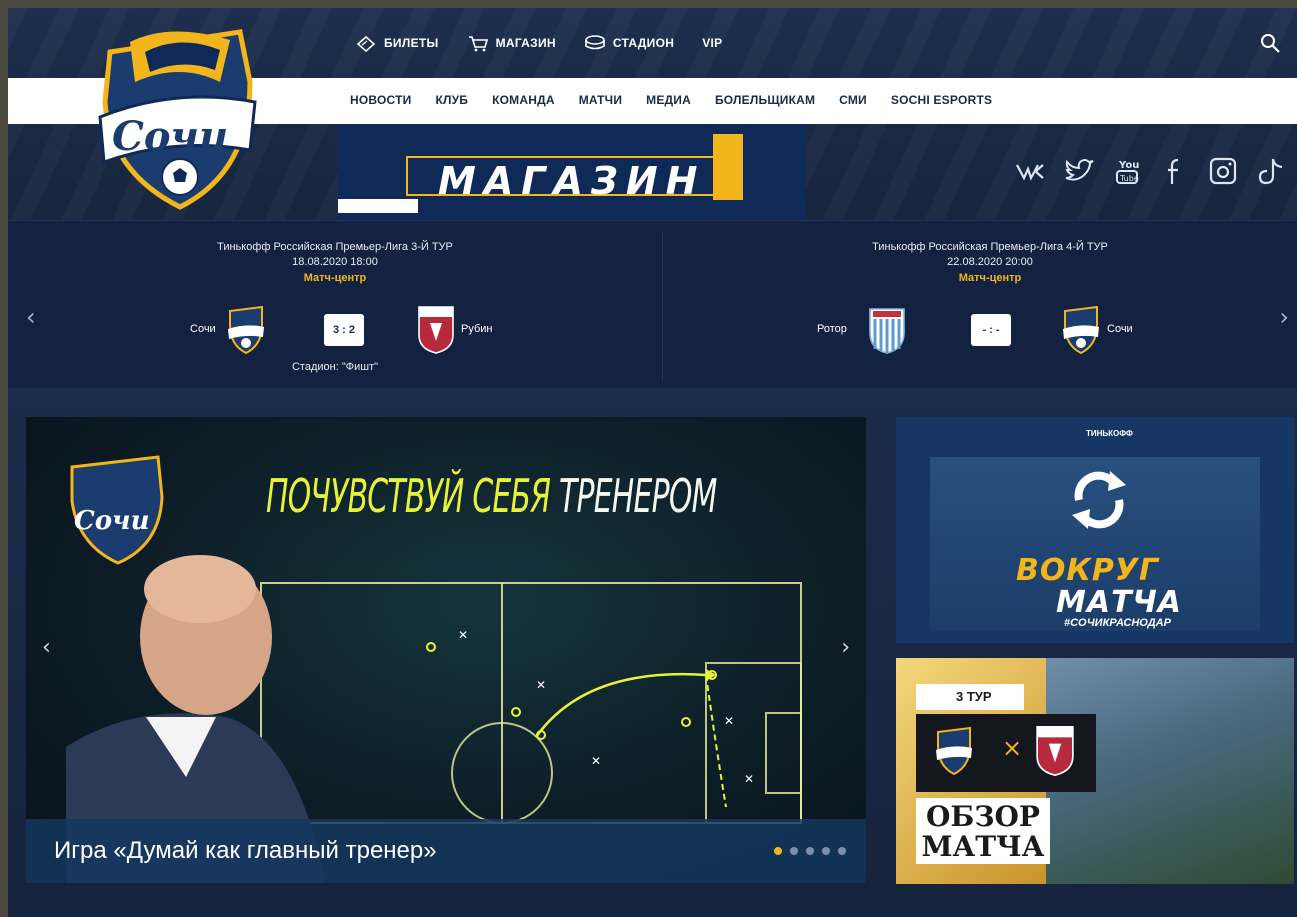 The height and width of the screenshot is (917, 1297). What do you see at coordinates (378, 206) in the screenshot?
I see `banner-white-bar` at bounding box center [378, 206].